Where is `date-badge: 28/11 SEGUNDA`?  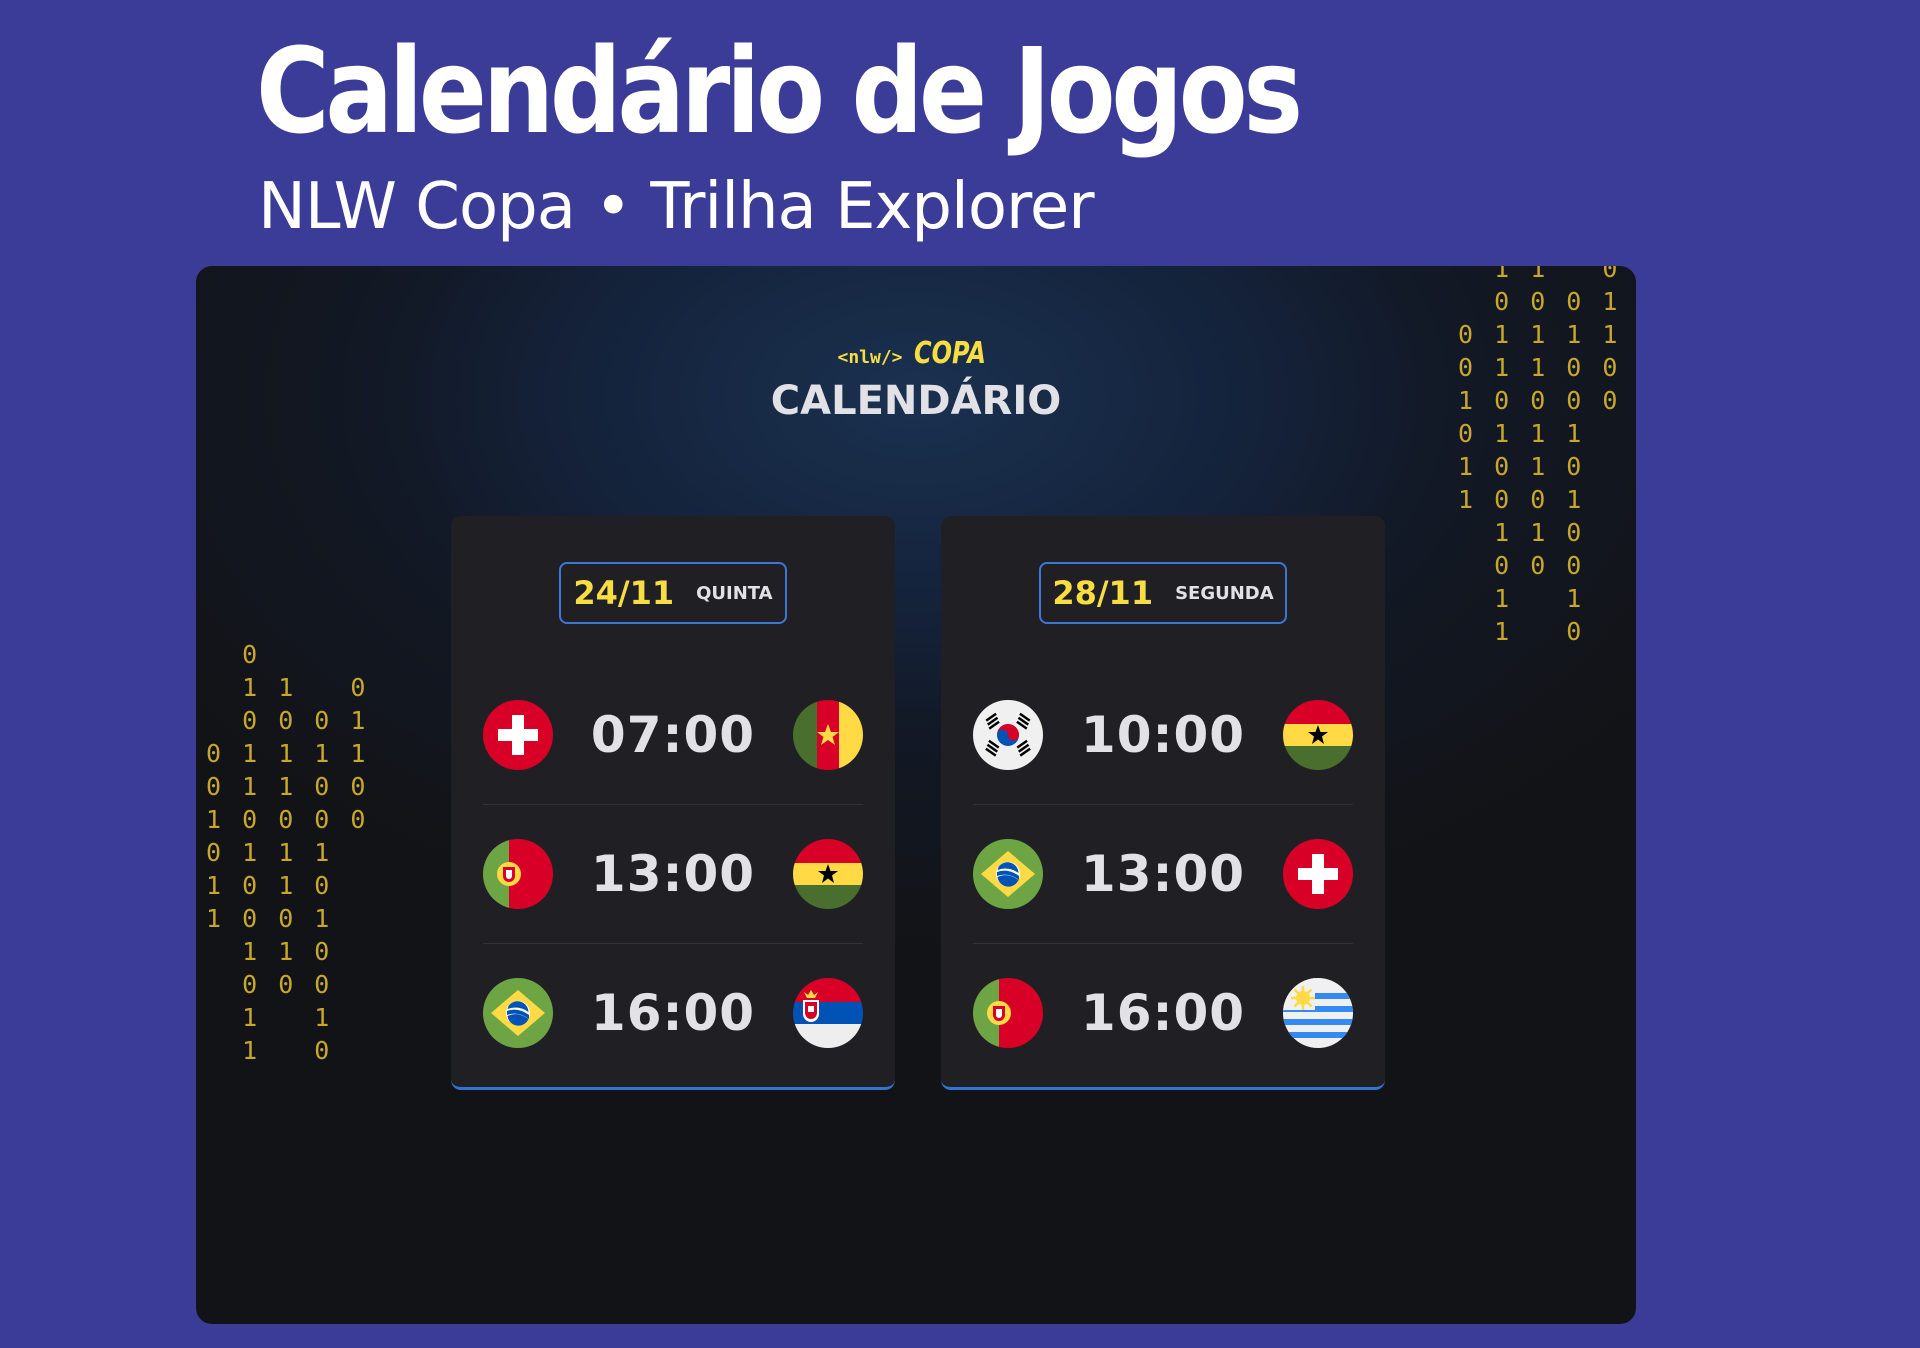 date-badge: 28/11 SEGUNDA is located at coordinates (1163, 593).